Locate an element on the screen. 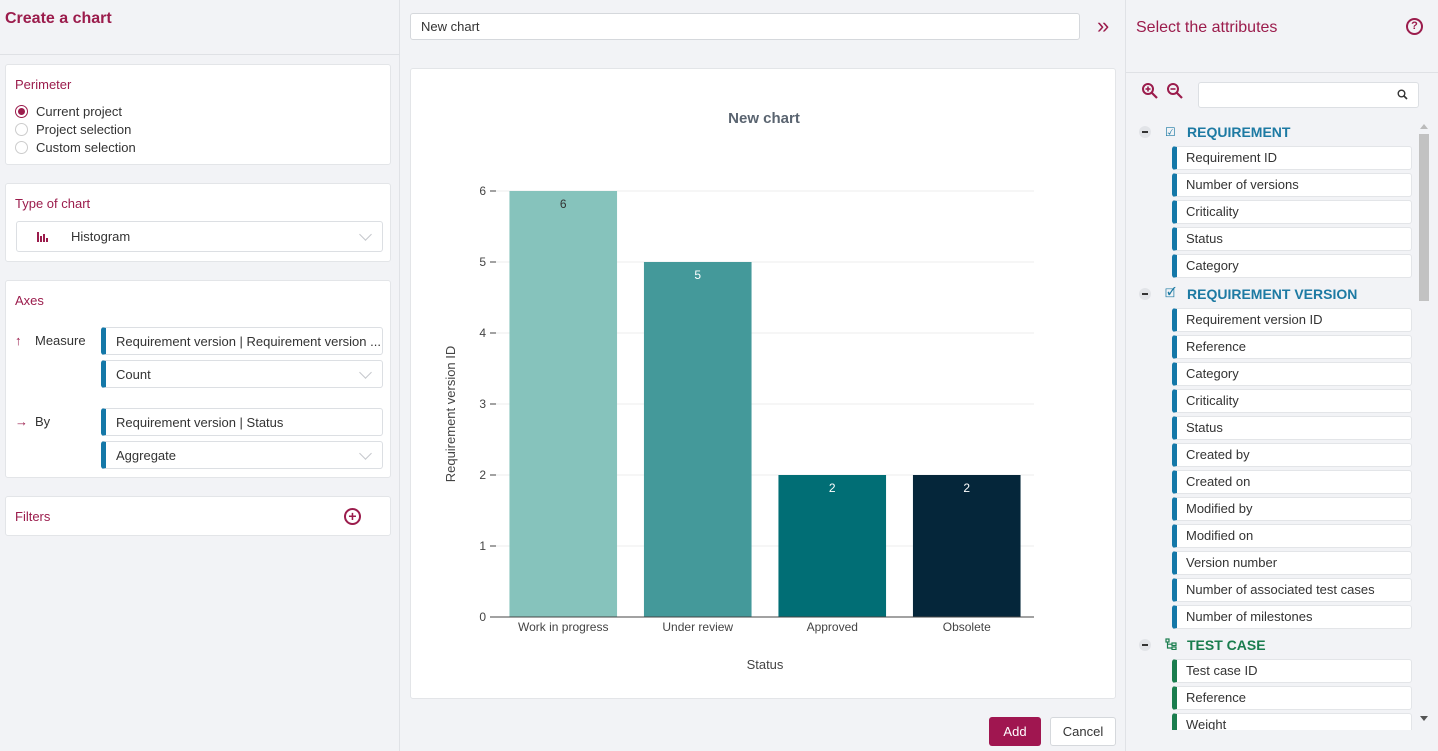 The height and width of the screenshot is (751, 1438). group-label: REQUIREMENT is located at coordinates (1239, 132).